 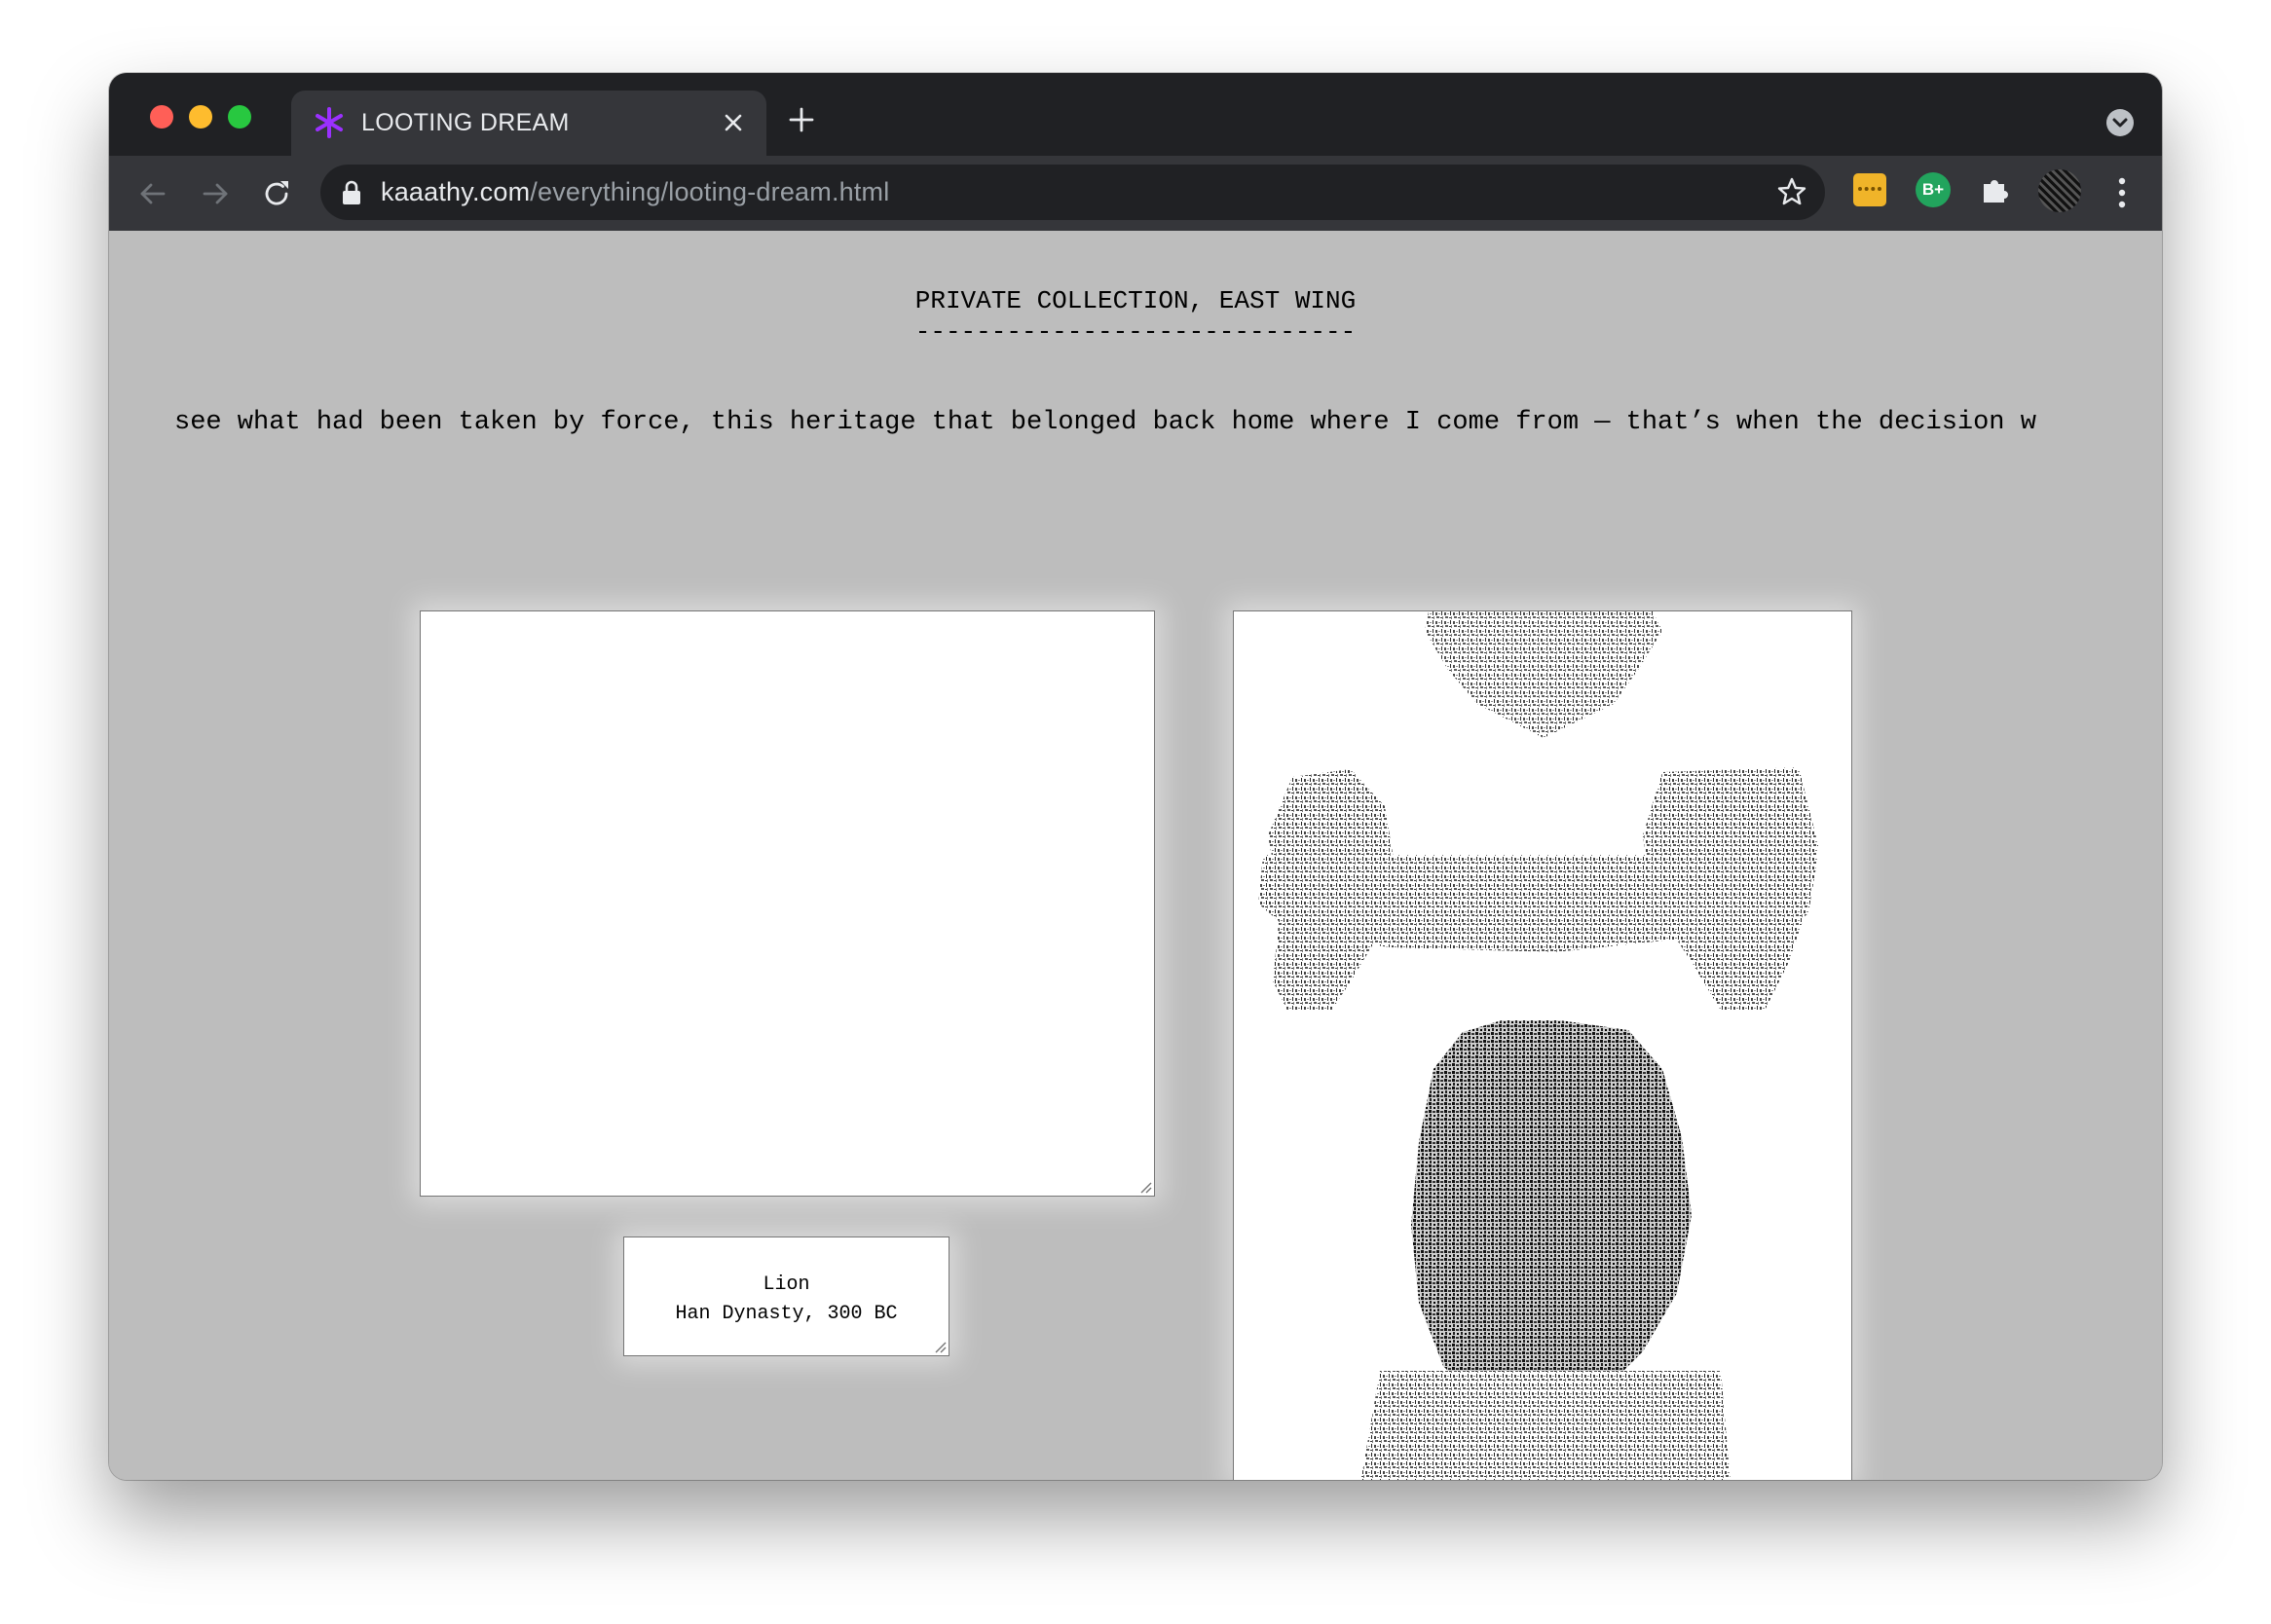 What do you see at coordinates (2120, 122) in the screenshot?
I see `tab-search-icon` at bounding box center [2120, 122].